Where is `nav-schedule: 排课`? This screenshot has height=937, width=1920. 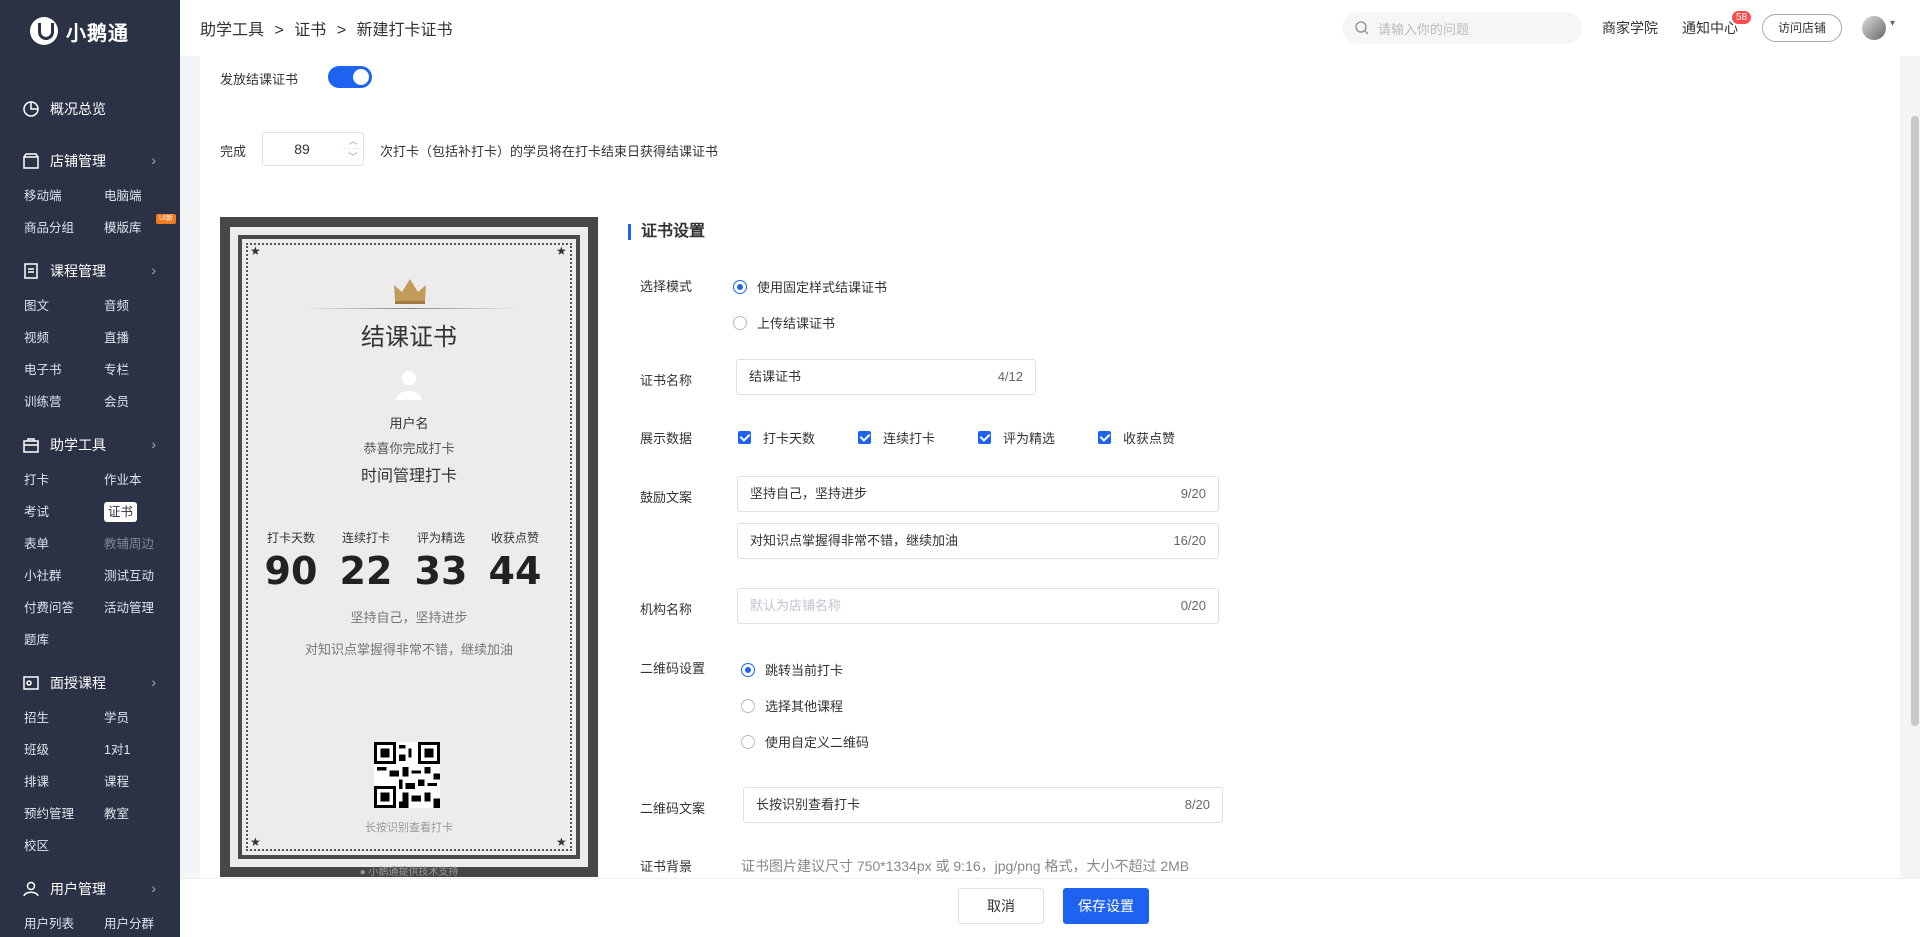
nav-schedule: 排课 is located at coordinates (64, 782).